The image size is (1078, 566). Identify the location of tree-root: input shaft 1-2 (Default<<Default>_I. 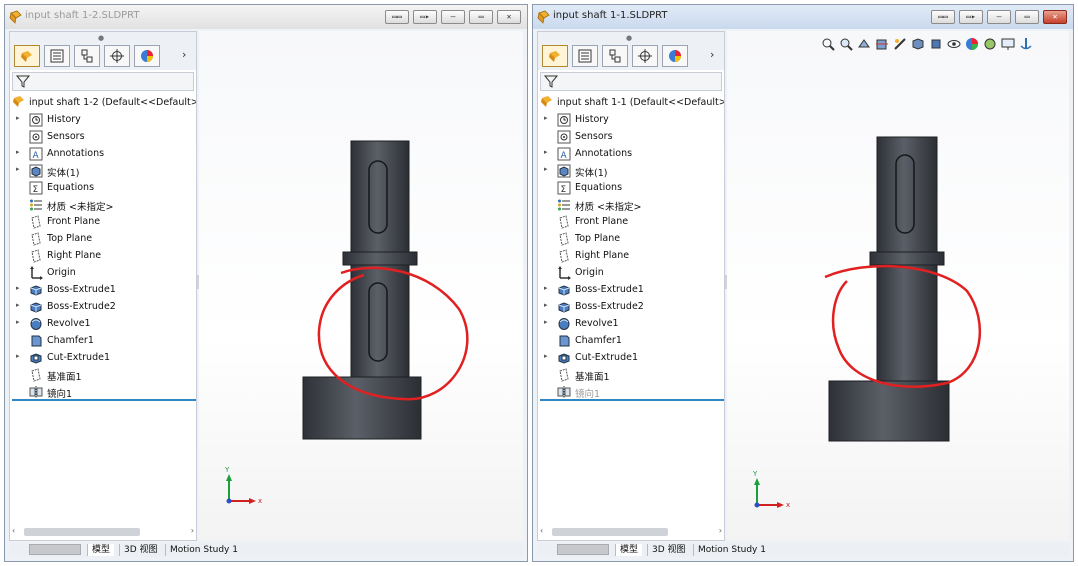
(104, 101).